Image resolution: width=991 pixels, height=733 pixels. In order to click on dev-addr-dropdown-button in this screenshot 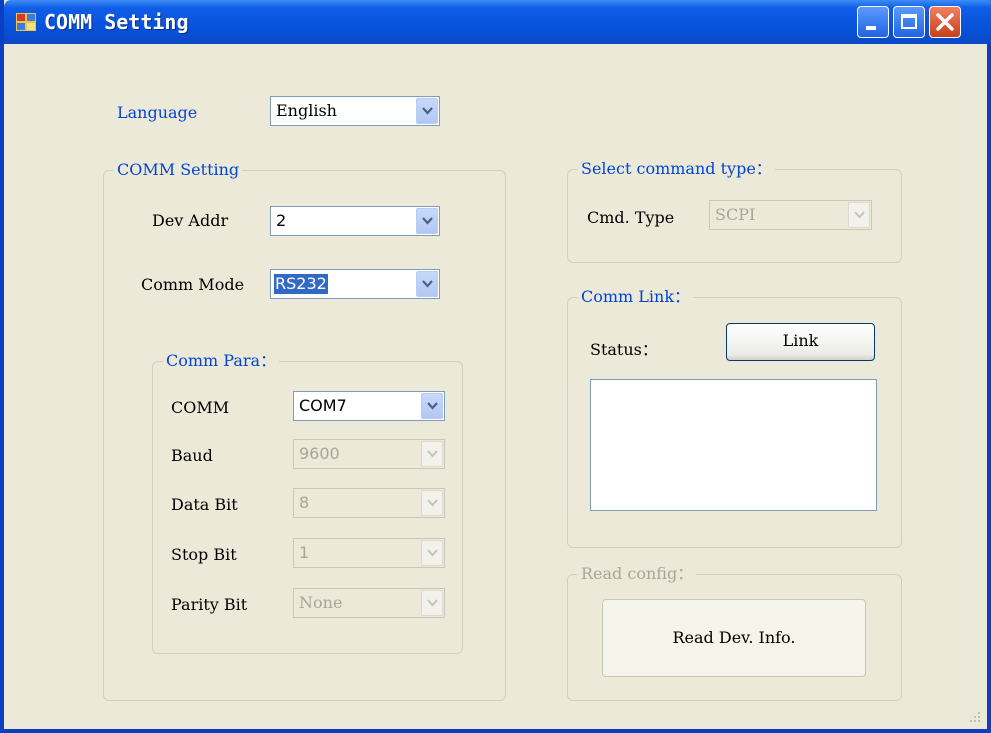, I will do `click(427, 221)`.